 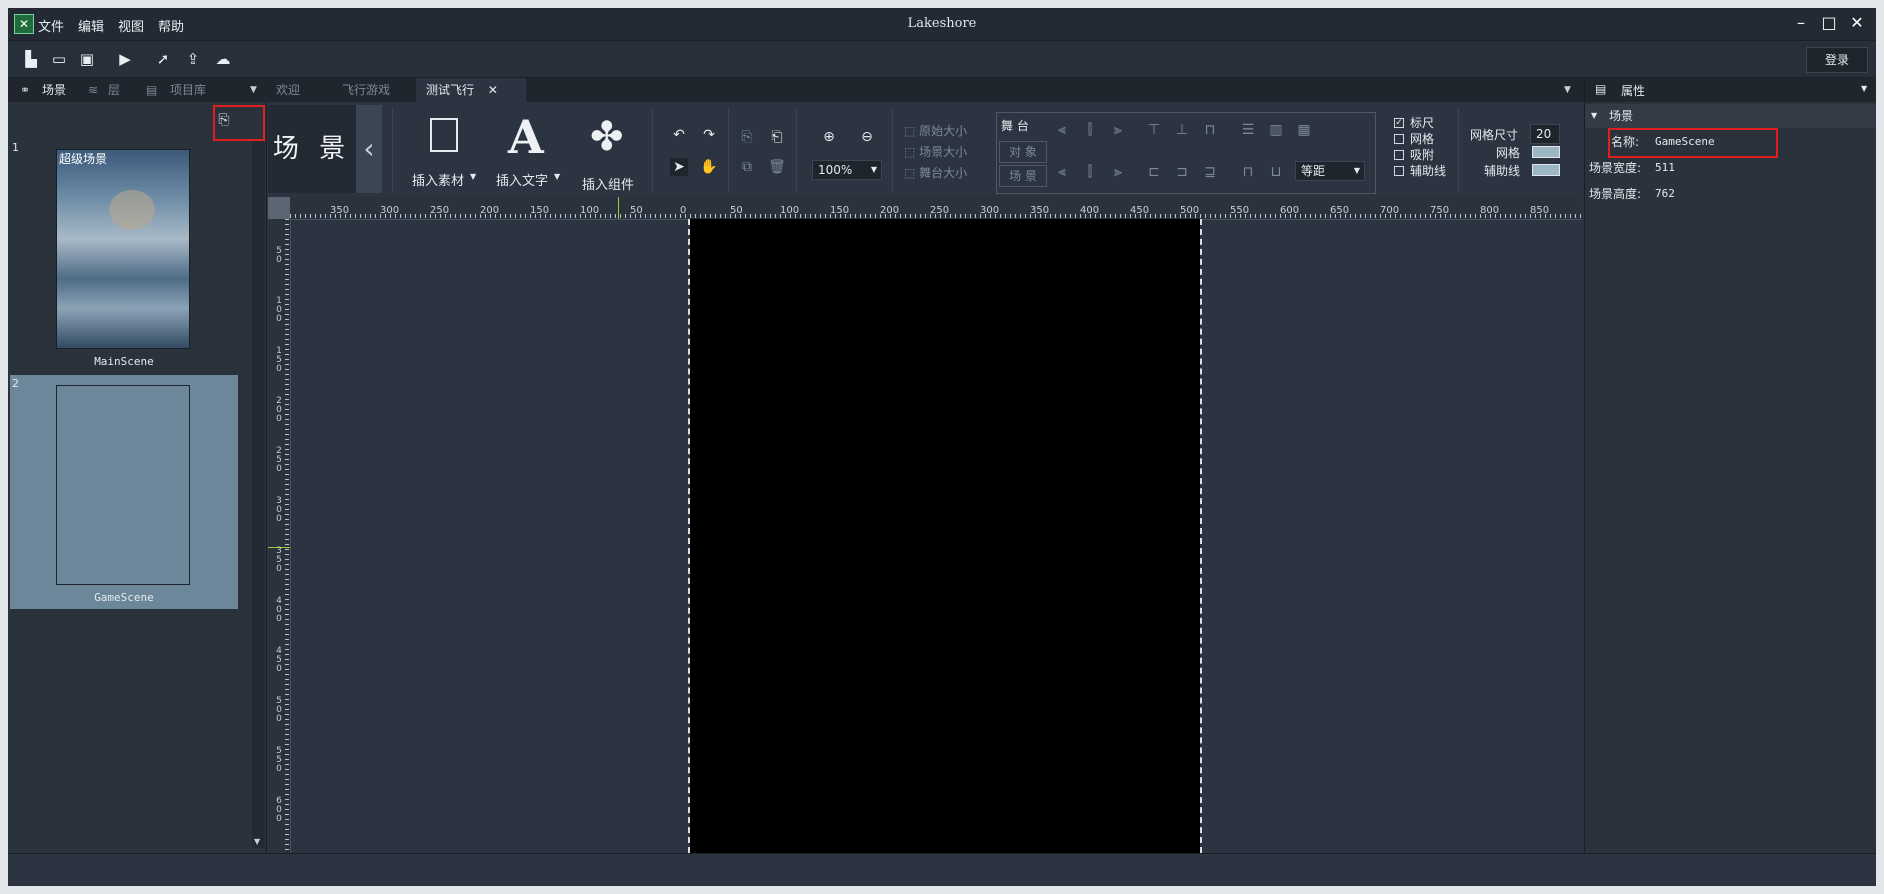 What do you see at coordinates (1801, 23) in the screenshot?
I see `minimize-icon: –` at bounding box center [1801, 23].